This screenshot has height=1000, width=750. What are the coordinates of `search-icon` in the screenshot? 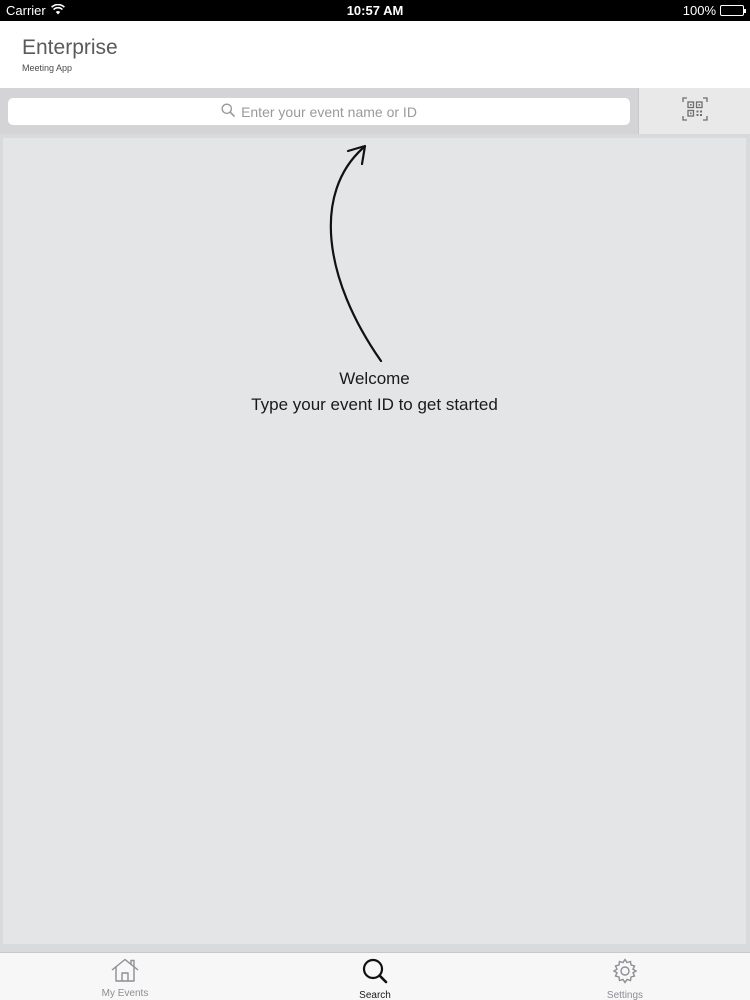 It's located at (375, 973).